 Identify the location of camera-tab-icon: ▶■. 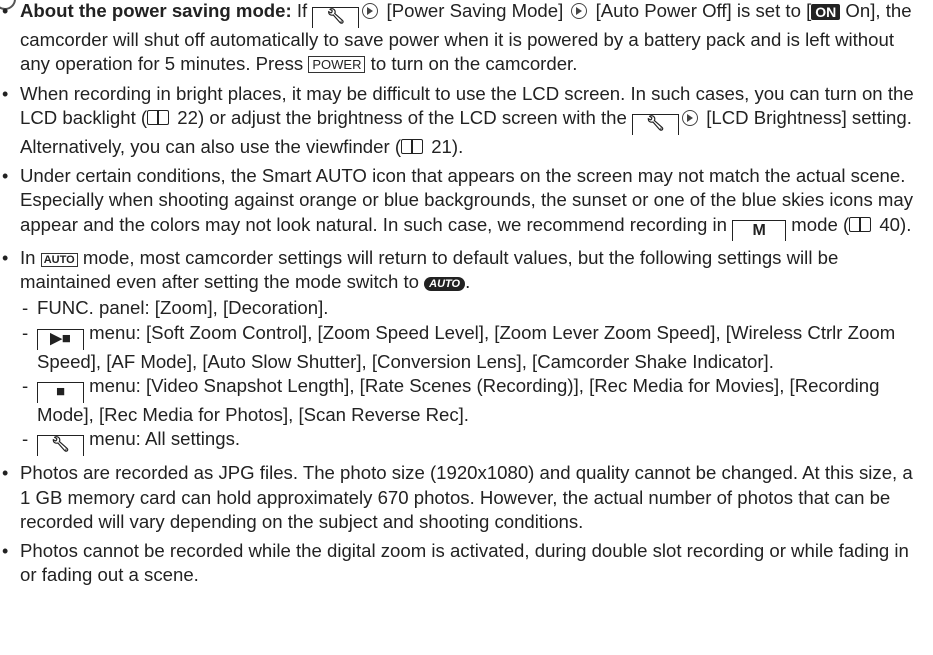
(60, 339).